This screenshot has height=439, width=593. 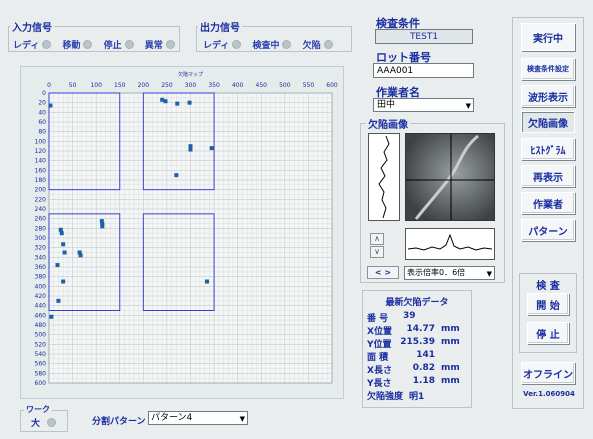 What do you see at coordinates (41, 190) in the screenshot?
I see `y-tick-label: 200` at bounding box center [41, 190].